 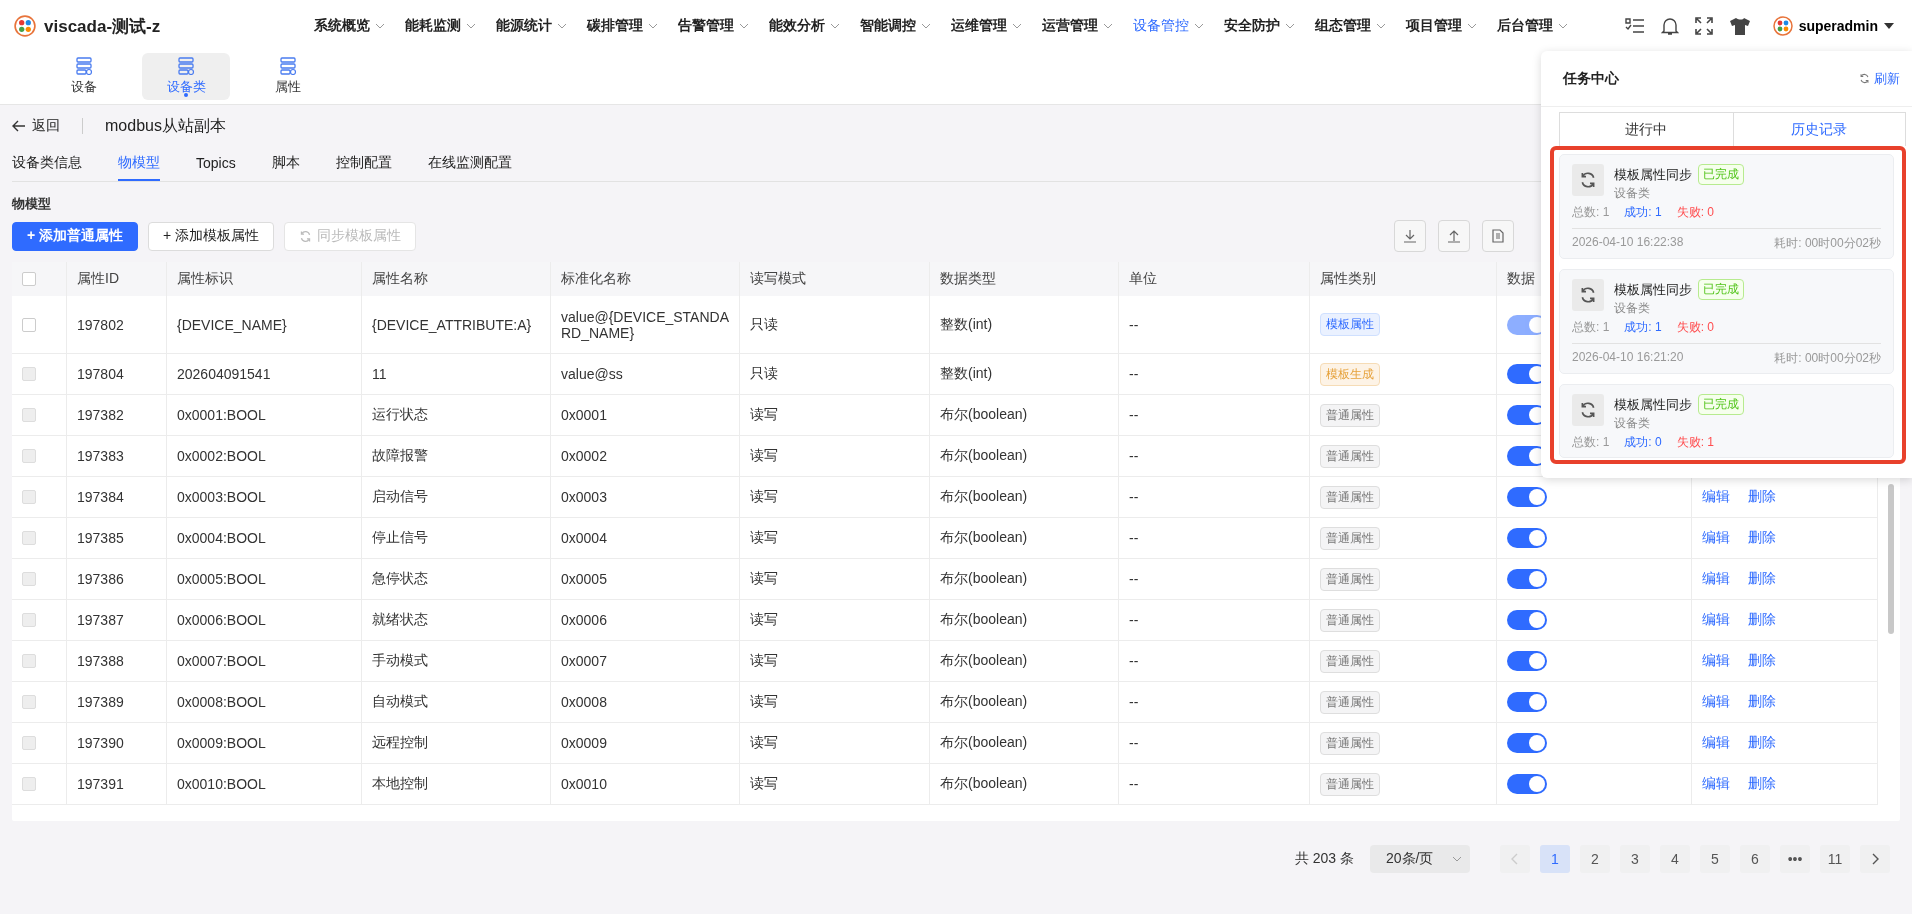 What do you see at coordinates (221, 538) in the screenshot?
I see `table-cell: 0x0004:BOOL` at bounding box center [221, 538].